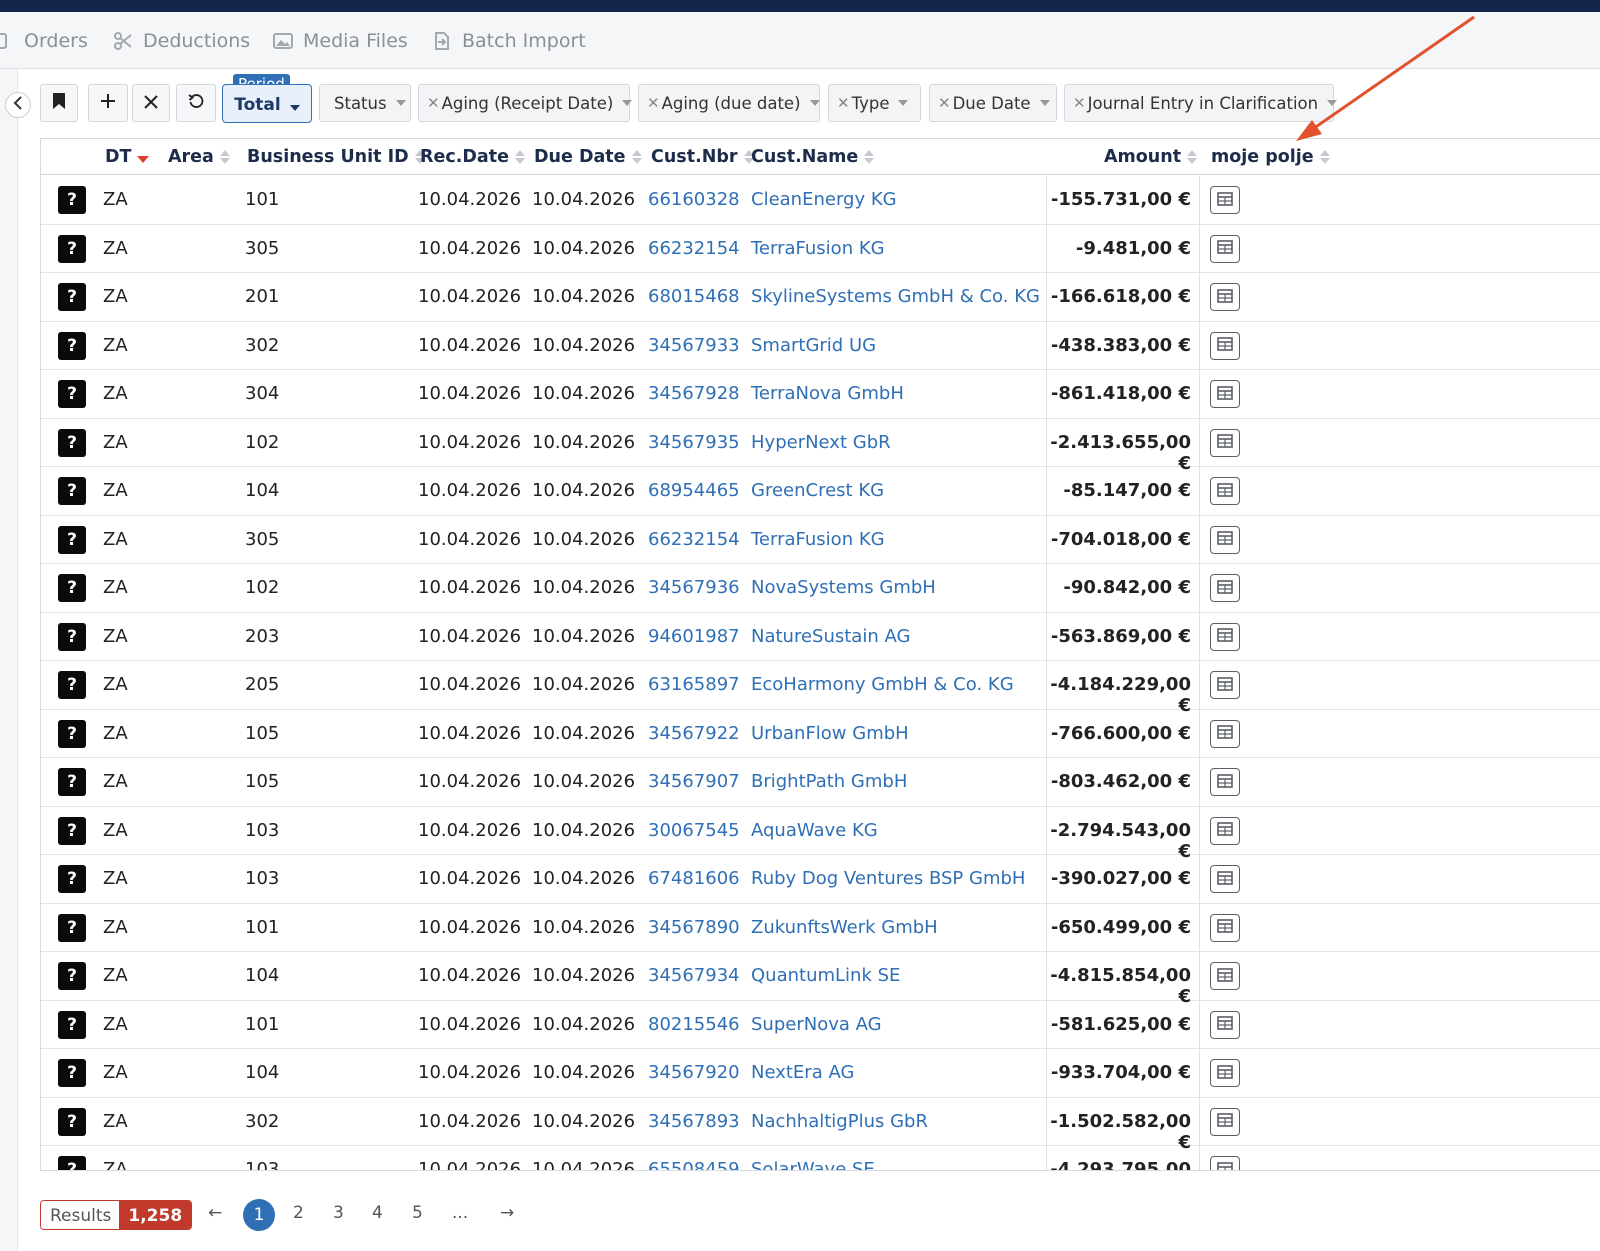 The image size is (1600, 1251). What do you see at coordinates (829, 781) in the screenshot?
I see `cell-cust-name-link: BrightPath GmbH` at bounding box center [829, 781].